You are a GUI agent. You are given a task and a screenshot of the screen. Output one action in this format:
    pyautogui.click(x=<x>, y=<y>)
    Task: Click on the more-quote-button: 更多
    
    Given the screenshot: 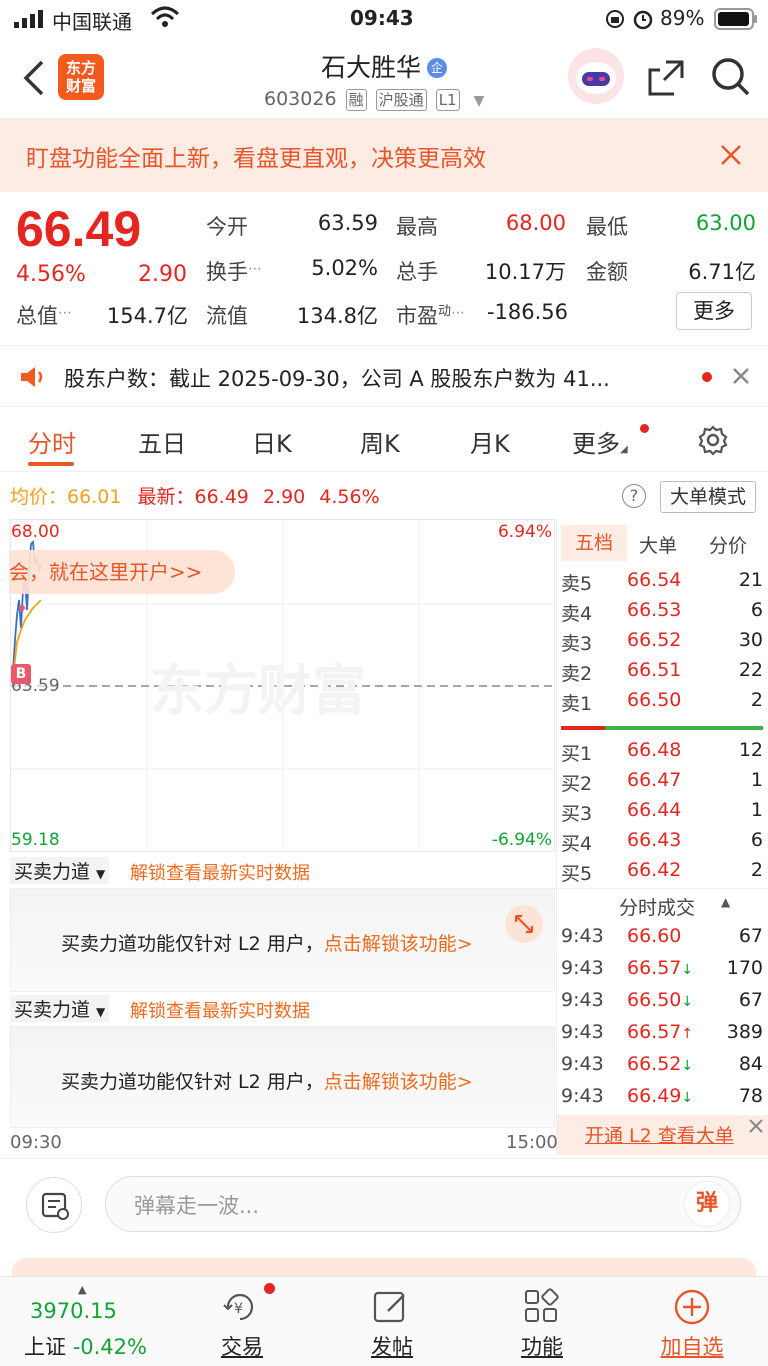 What is the action you would take?
    pyautogui.click(x=714, y=311)
    